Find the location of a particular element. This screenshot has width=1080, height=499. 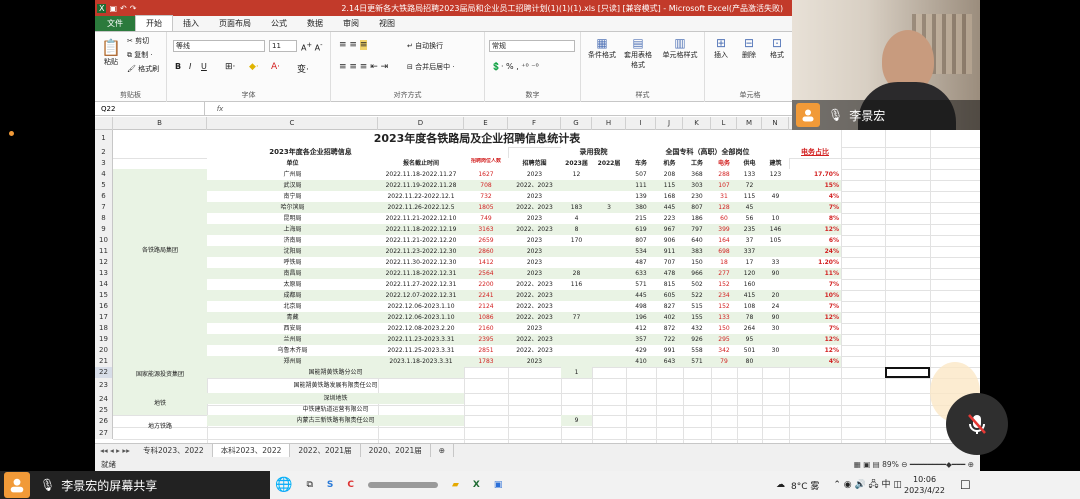

dianwu-cell: 698 is located at coordinates (724, 251).